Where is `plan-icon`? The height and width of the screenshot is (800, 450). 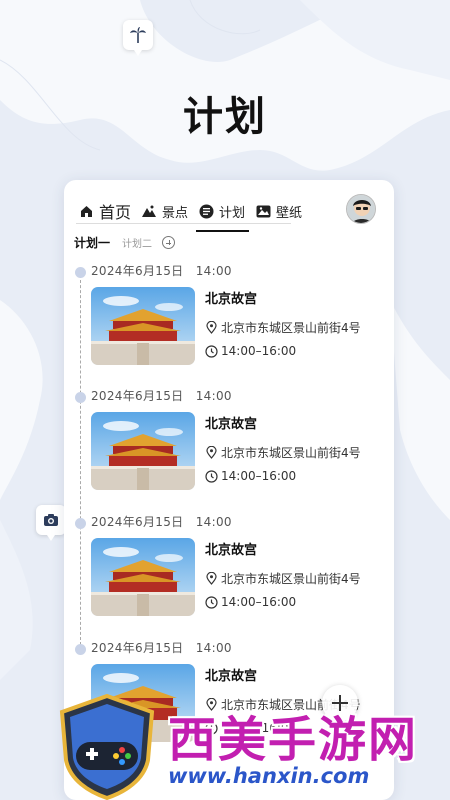
plan-icon is located at coordinates (206, 211).